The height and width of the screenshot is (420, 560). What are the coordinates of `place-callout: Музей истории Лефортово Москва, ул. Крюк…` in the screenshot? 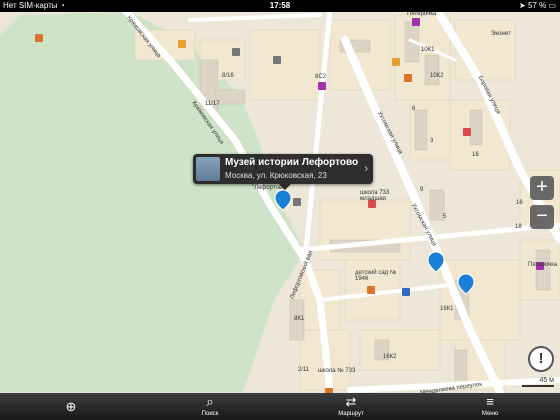 It's located at (283, 172).